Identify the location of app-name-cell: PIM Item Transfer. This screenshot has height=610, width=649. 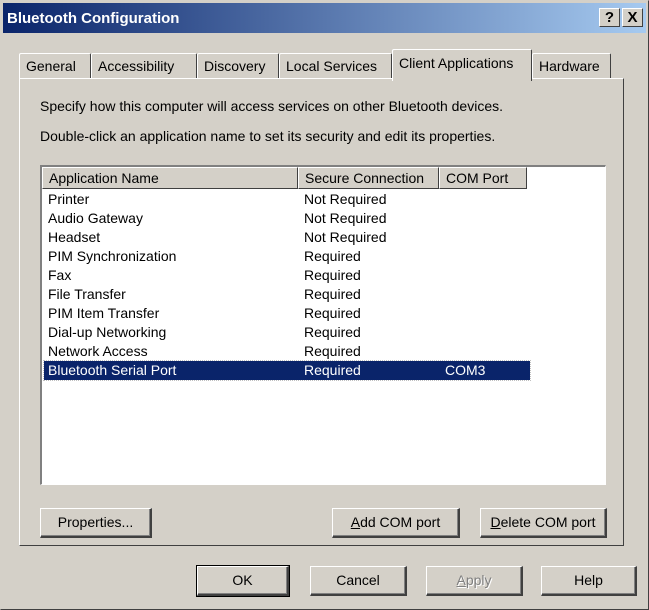
(104, 313).